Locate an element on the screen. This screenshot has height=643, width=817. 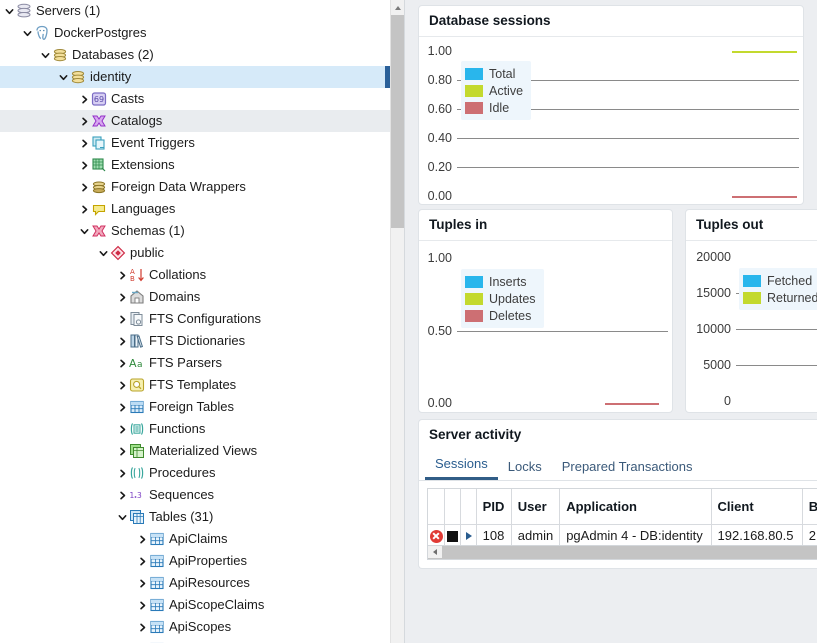
tree-item-partial is located at coordinates (195, 640).